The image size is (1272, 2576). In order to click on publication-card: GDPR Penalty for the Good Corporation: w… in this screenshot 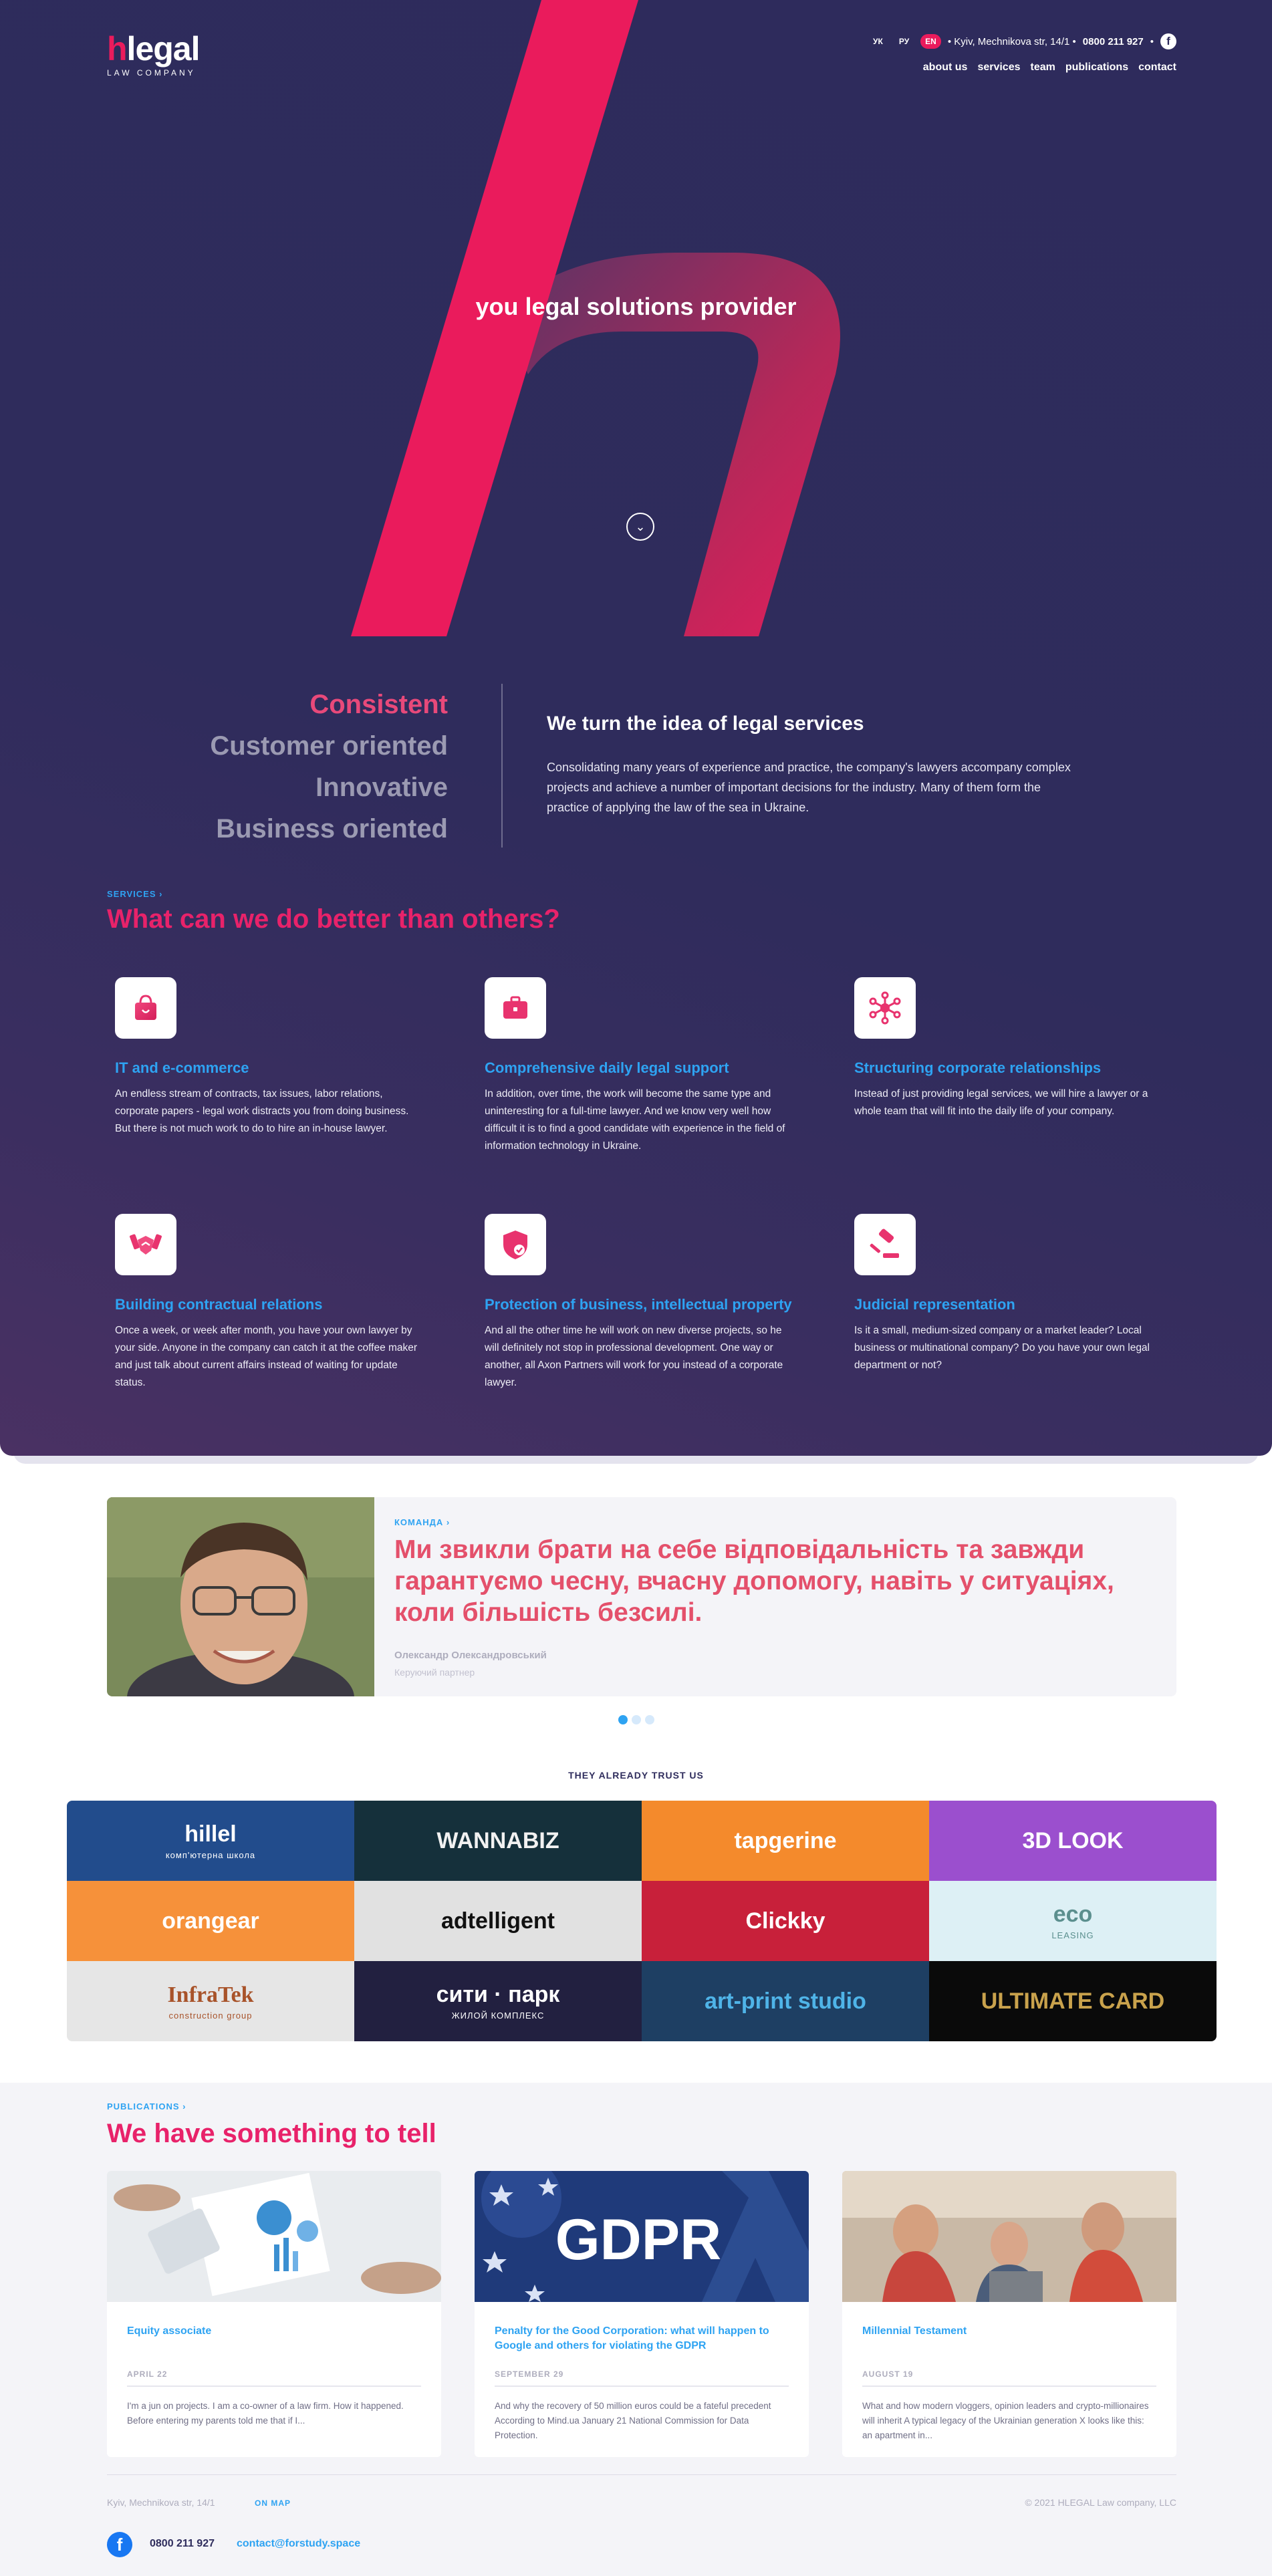, I will do `click(642, 2314)`.